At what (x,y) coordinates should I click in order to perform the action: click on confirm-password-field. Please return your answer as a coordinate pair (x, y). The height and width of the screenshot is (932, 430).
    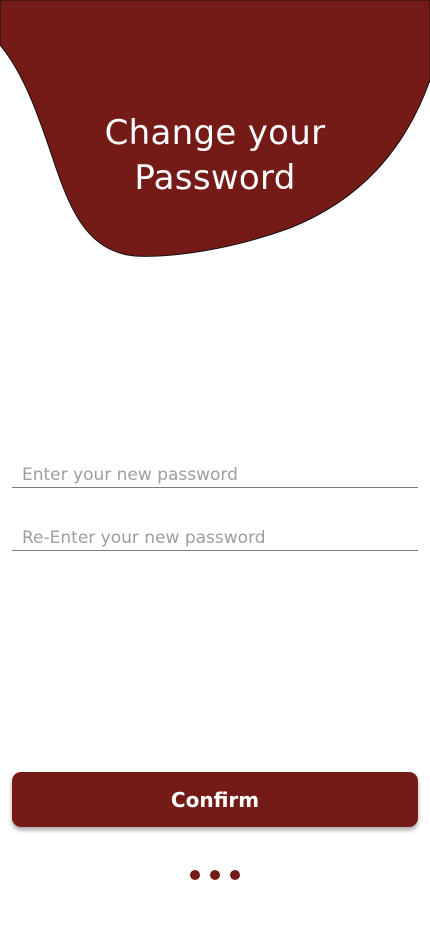
    Looking at the image, I should click on (215, 535).